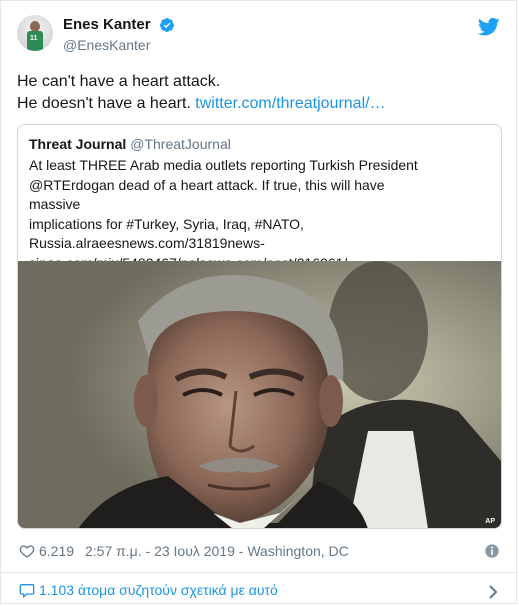 The image size is (519, 606). What do you see at coordinates (488, 27) in the screenshot?
I see `twitter-bird-icon` at bounding box center [488, 27].